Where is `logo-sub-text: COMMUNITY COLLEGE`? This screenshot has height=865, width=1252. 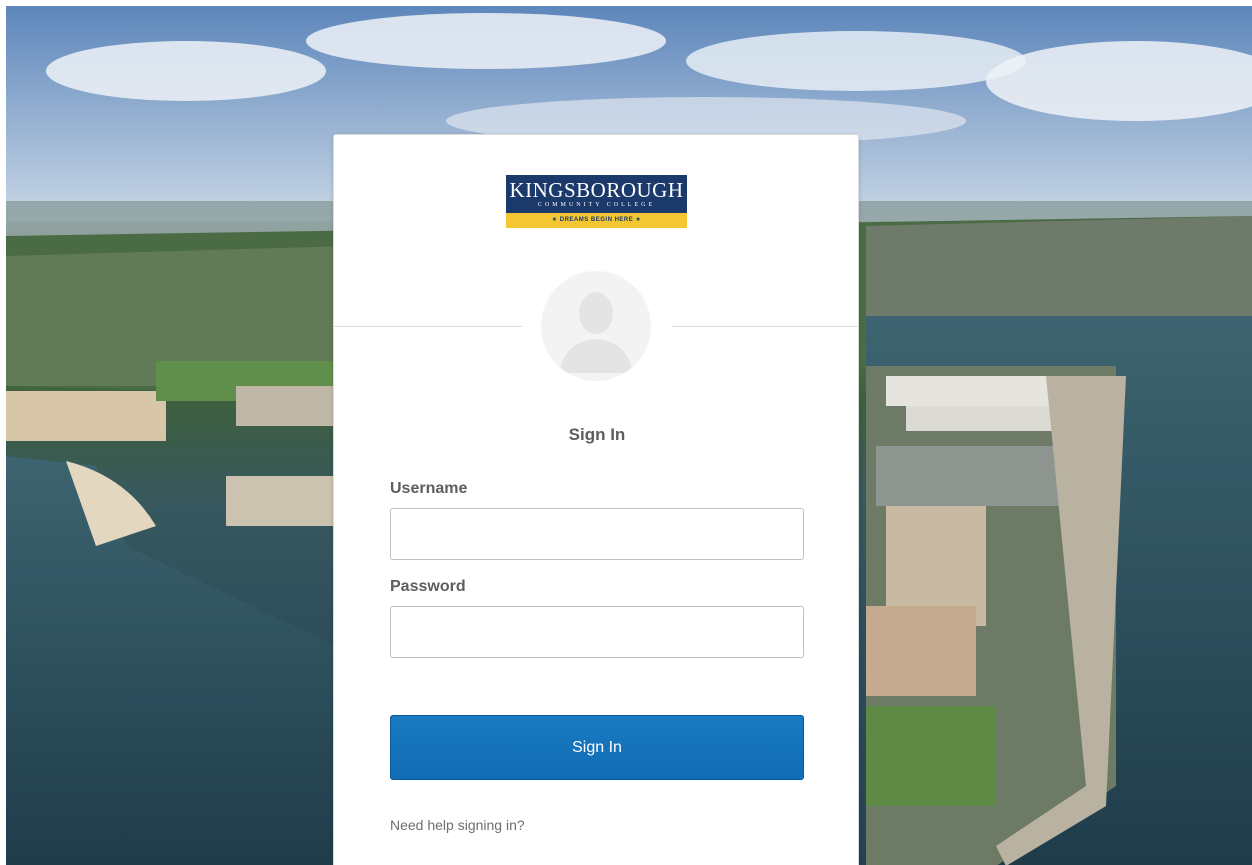 logo-sub-text: COMMUNITY COLLEGE is located at coordinates (596, 205).